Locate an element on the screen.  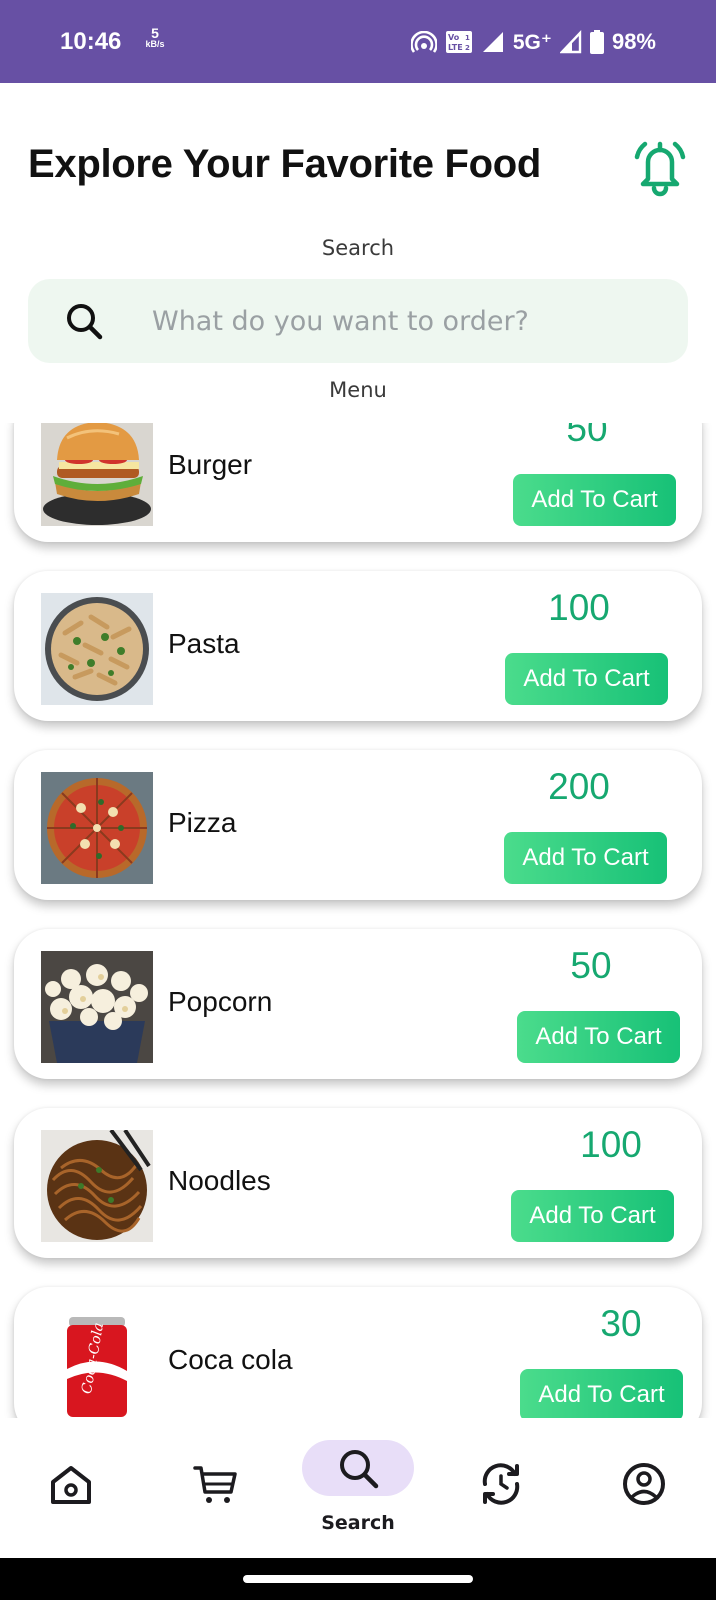
cart-icon is located at coordinates (215, 1484).